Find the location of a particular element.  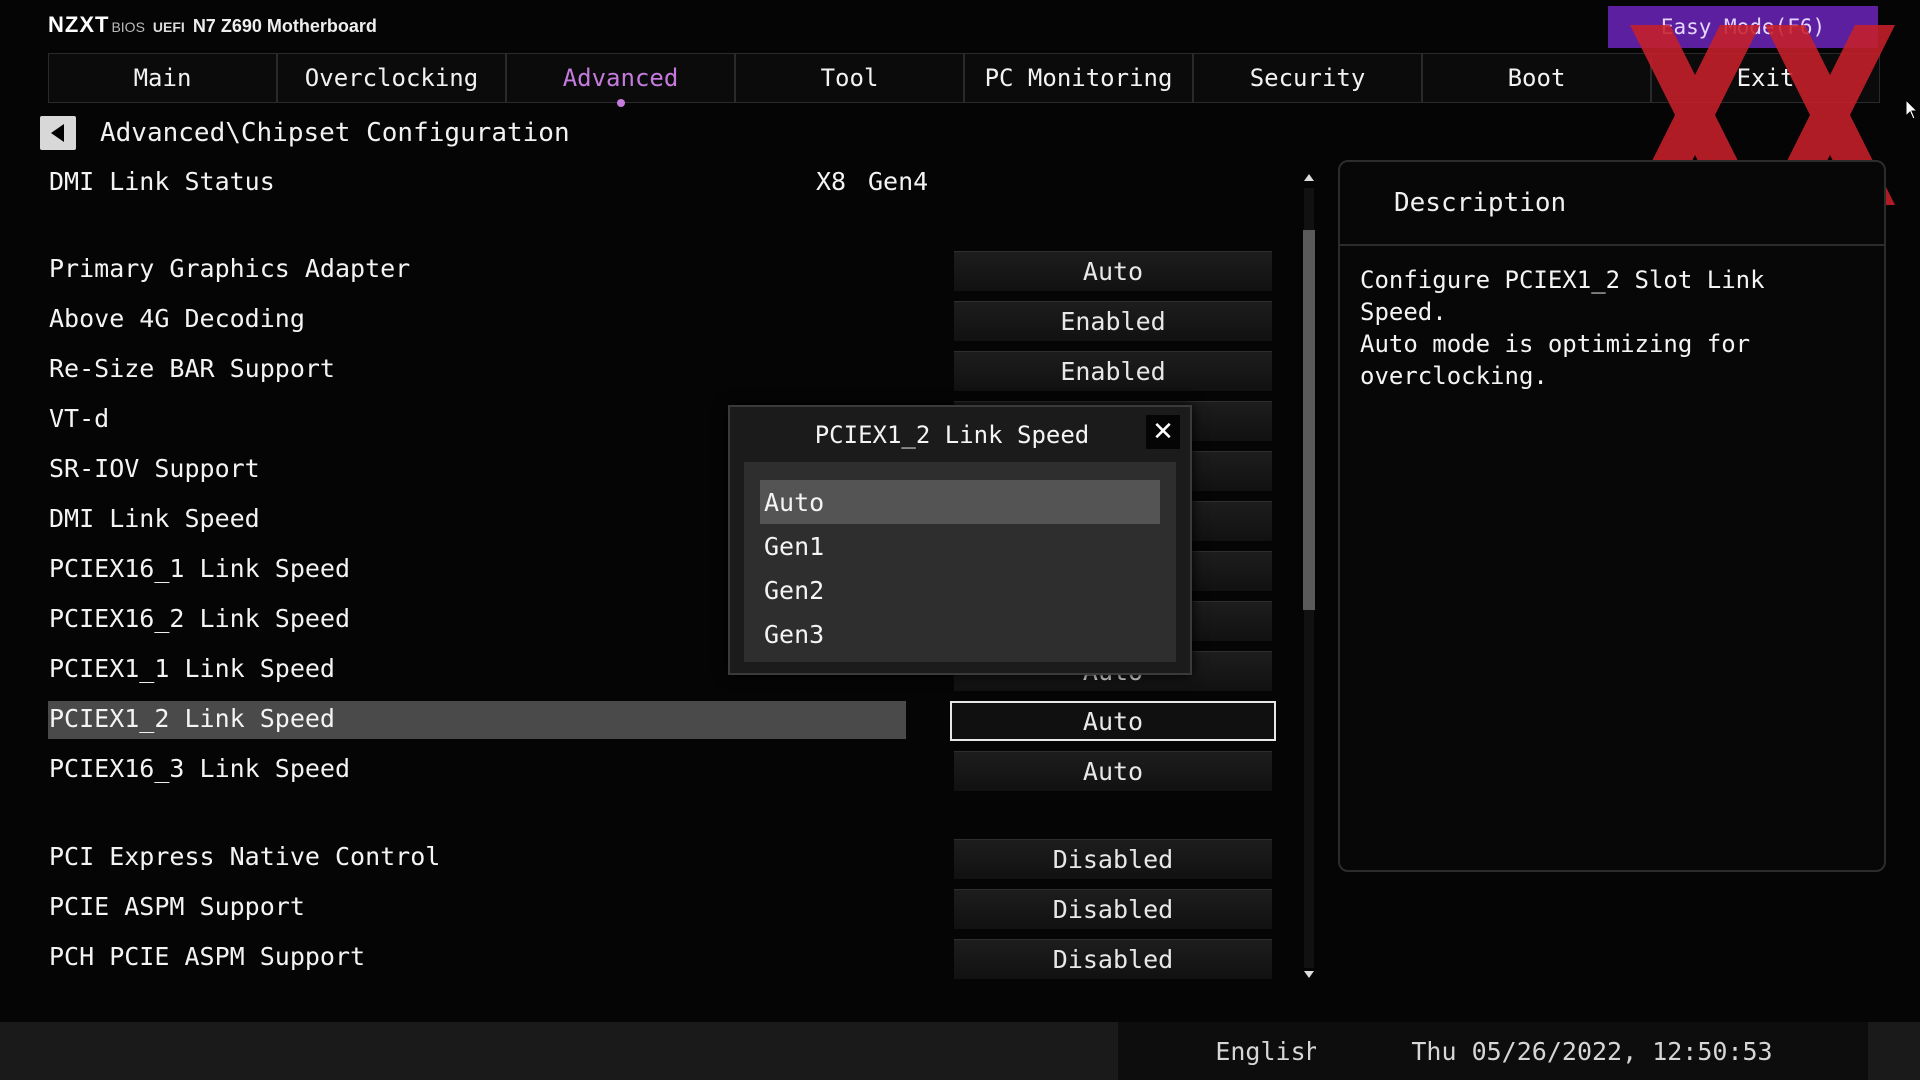

value-above-4g-decoding: Enabled is located at coordinates (1113, 321).